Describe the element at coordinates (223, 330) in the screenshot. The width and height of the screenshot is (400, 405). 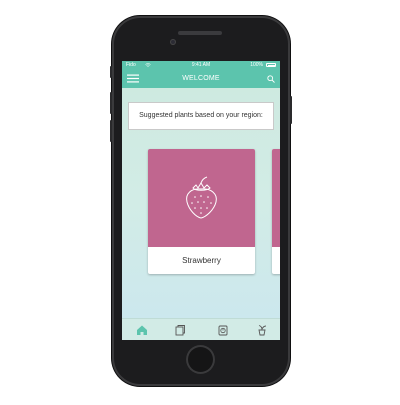
I see `timer-icon` at that location.